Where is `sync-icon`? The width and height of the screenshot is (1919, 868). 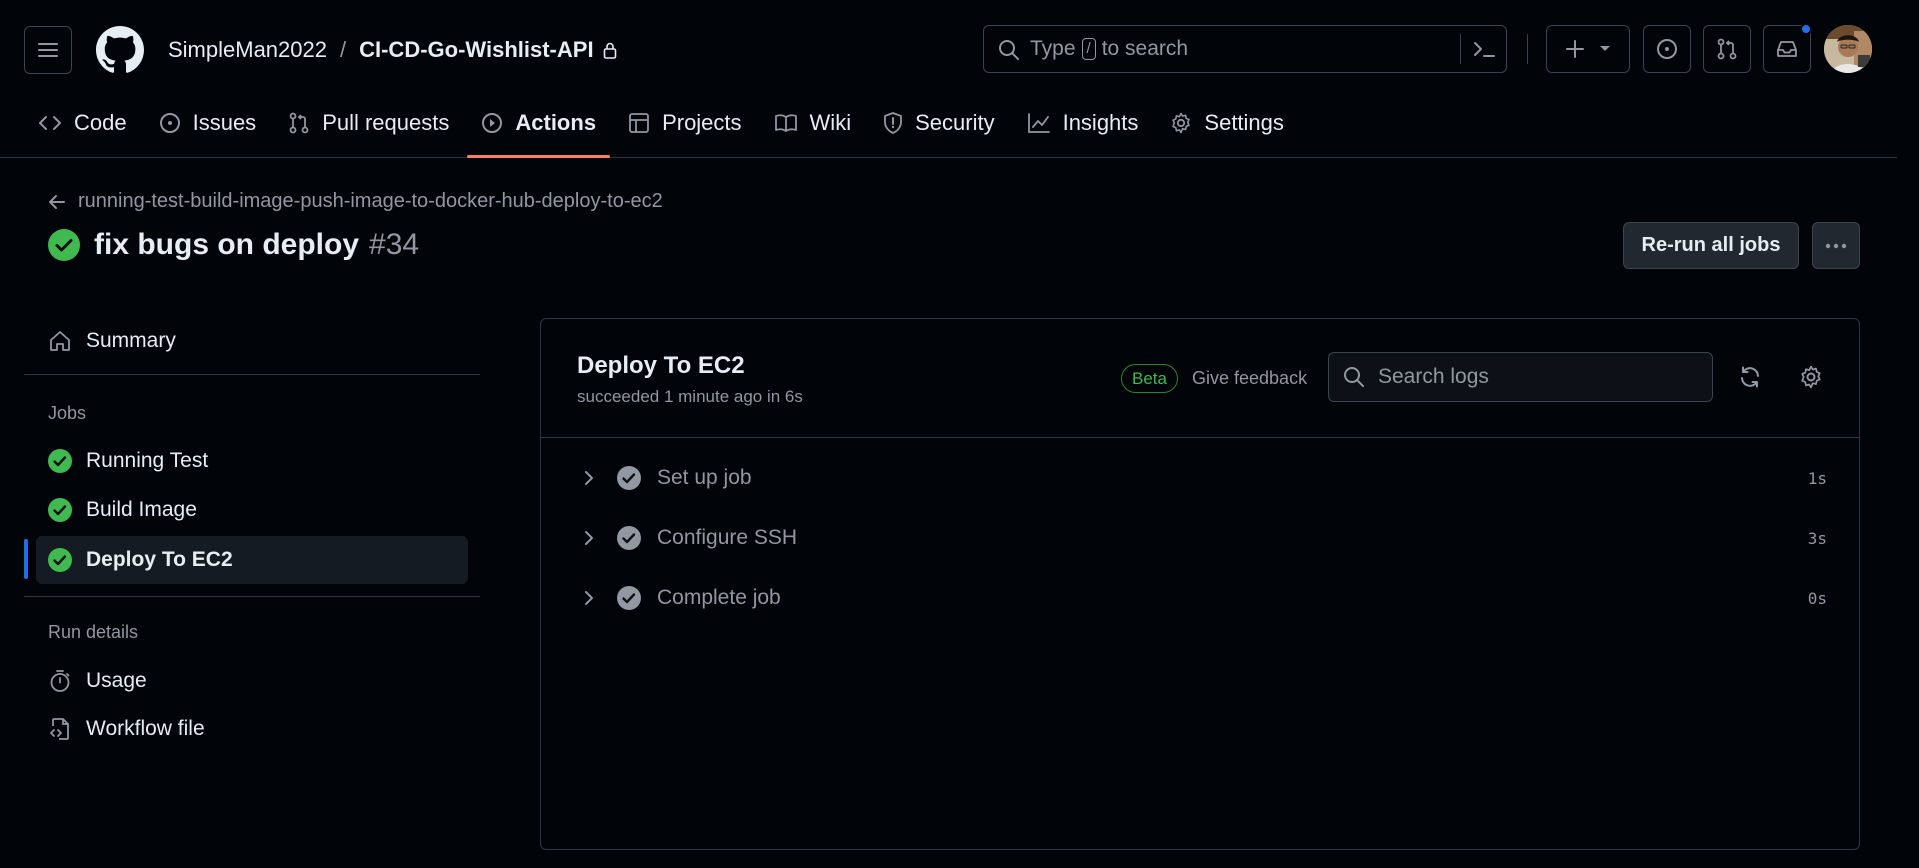
sync-icon is located at coordinates (1750, 377).